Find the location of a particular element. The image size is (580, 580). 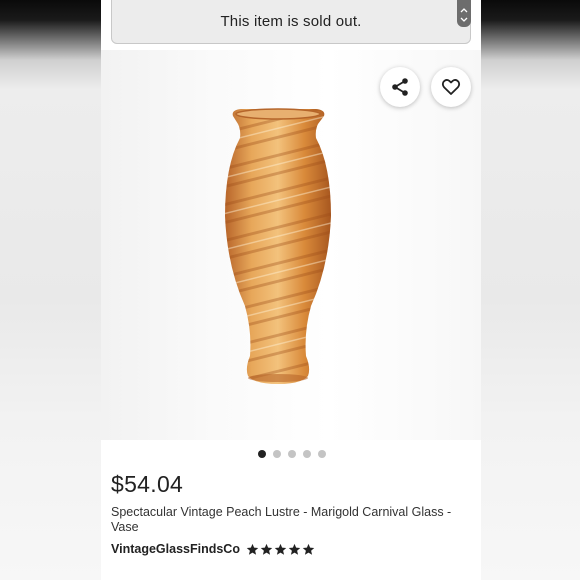

image-carousel-dots is located at coordinates (291, 455).